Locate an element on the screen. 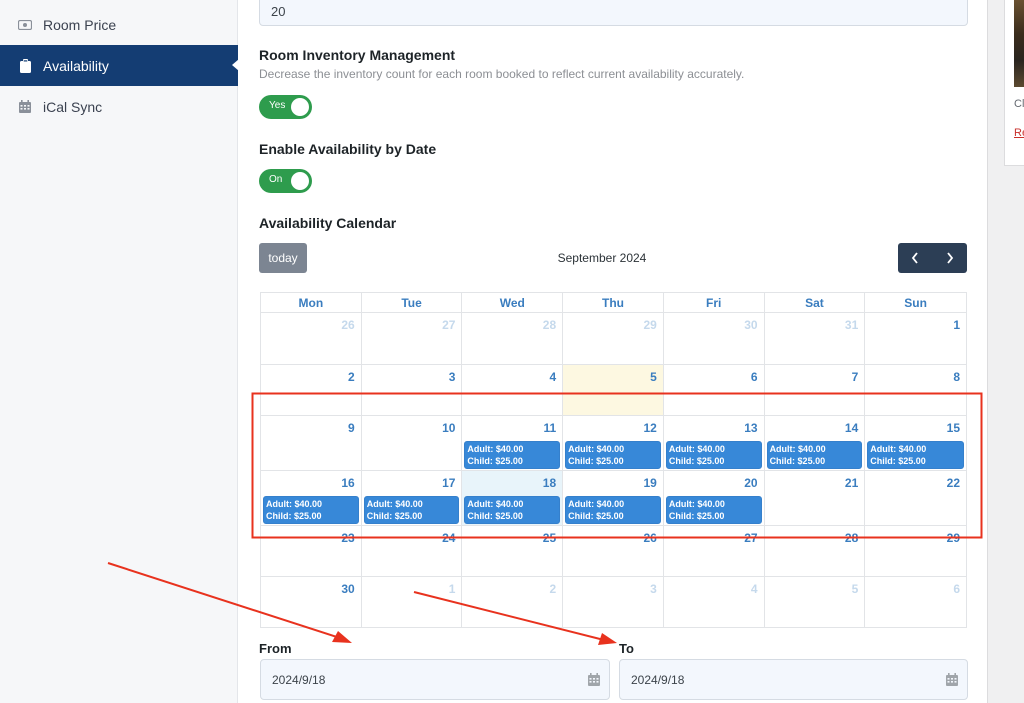 Image resolution: width=1024 pixels, height=703 pixels. calendar-day-cell: 16 Adult: $40.00 Child: $25.00 is located at coordinates (311, 498).